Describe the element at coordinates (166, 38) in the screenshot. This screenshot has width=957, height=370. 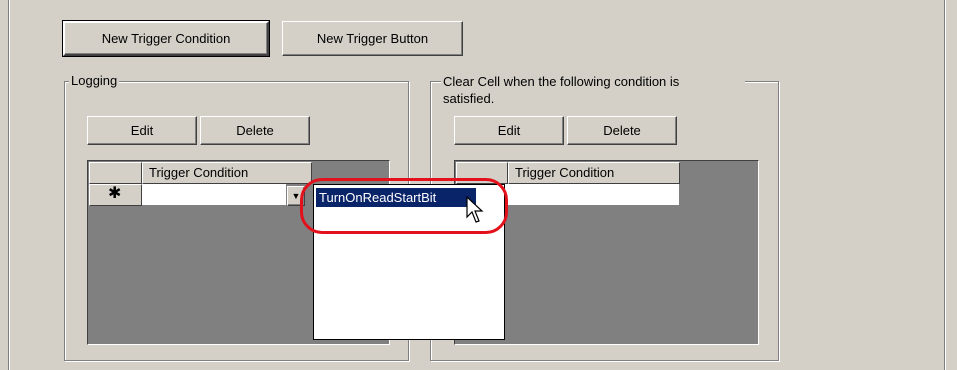
I see `new-trigger-condition-button: New Trigger Condition` at that location.